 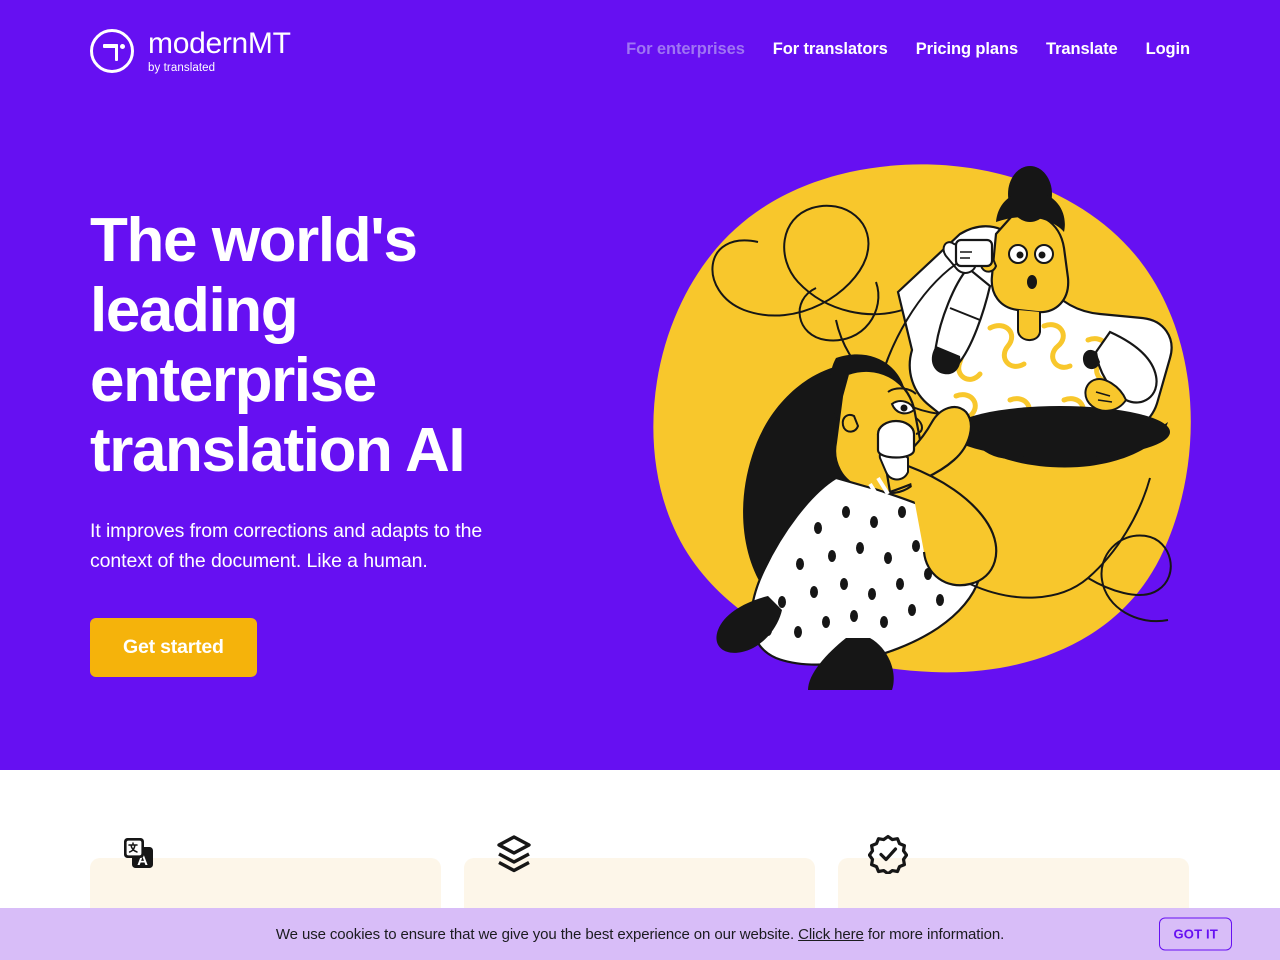 What do you see at coordinates (140, 854) in the screenshot?
I see `translate-icon: A` at bounding box center [140, 854].